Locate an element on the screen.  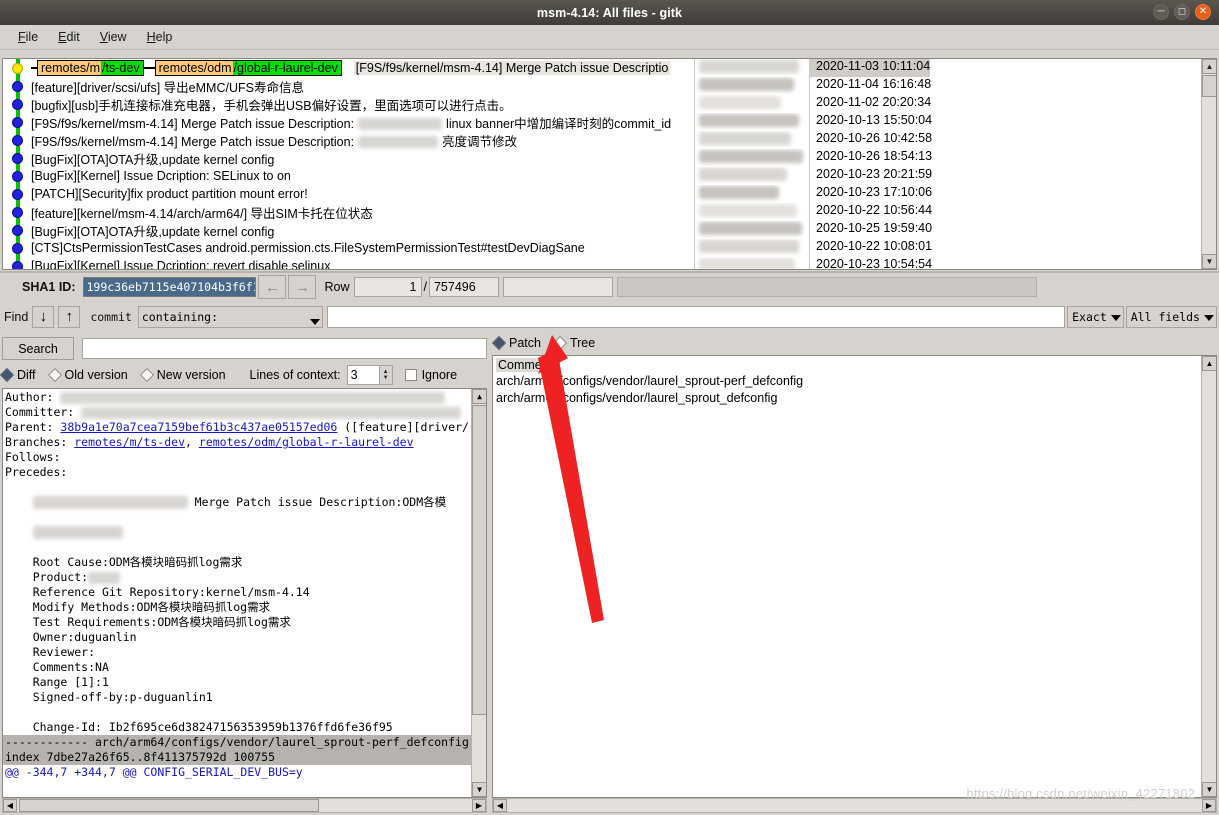
find-scope-combo: All fields is located at coordinates (1171, 316).